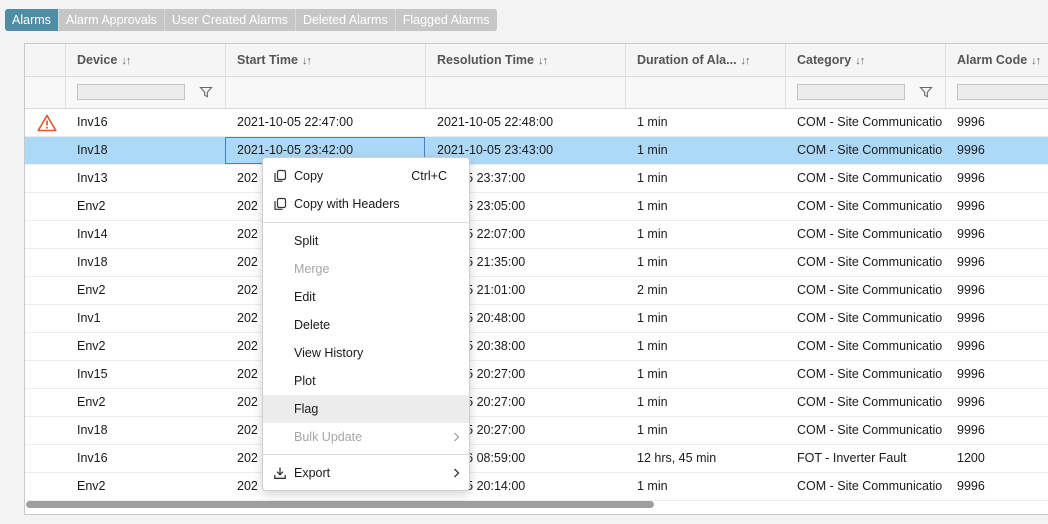 This screenshot has height=524, width=1048. Describe the element at coordinates (366, 409) in the screenshot. I see `menu-item-flag: Flag` at that location.